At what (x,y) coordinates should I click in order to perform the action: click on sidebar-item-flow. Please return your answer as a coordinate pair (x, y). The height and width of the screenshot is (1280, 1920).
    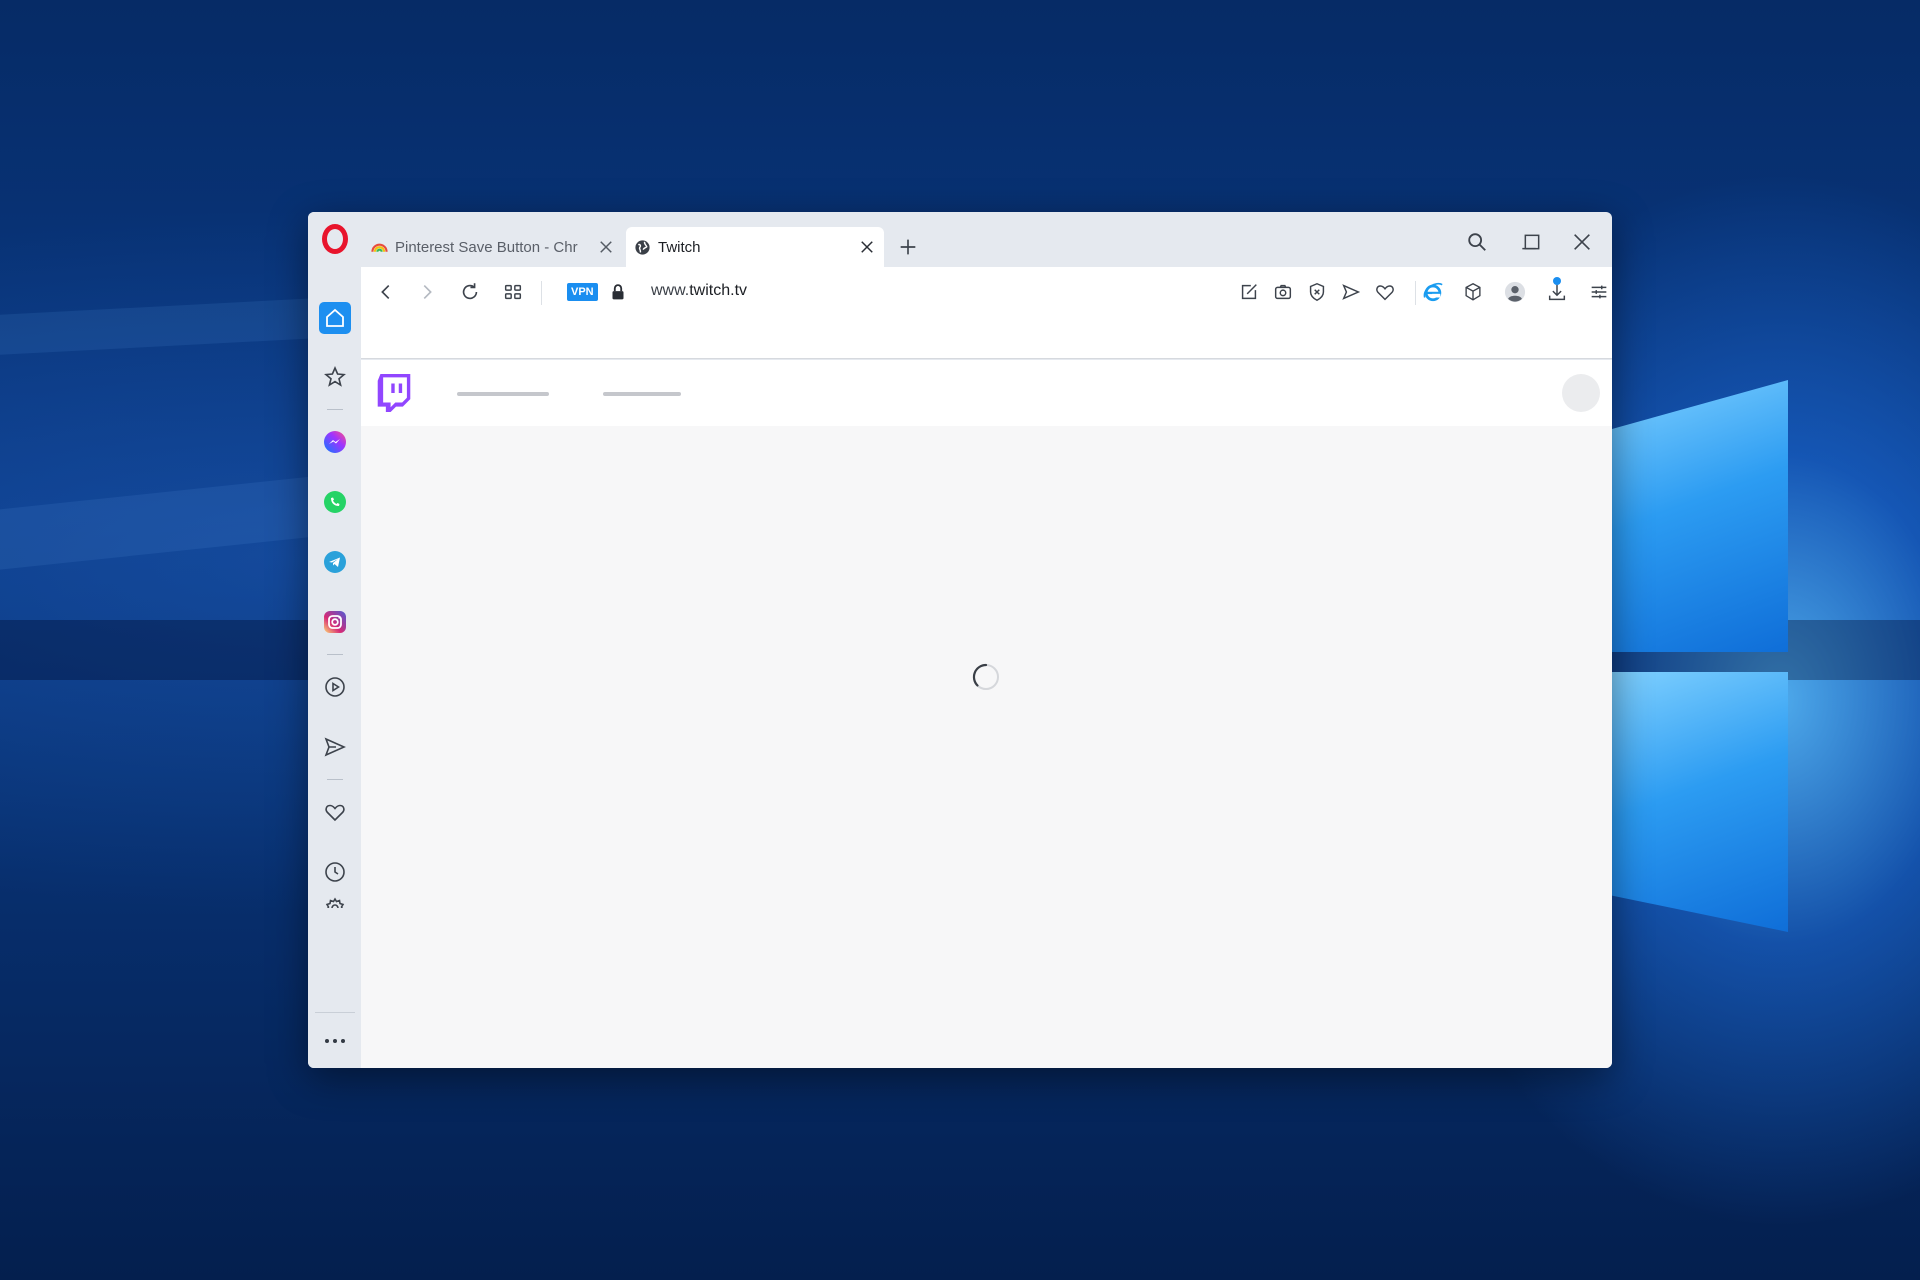
    Looking at the image, I should click on (335, 747).